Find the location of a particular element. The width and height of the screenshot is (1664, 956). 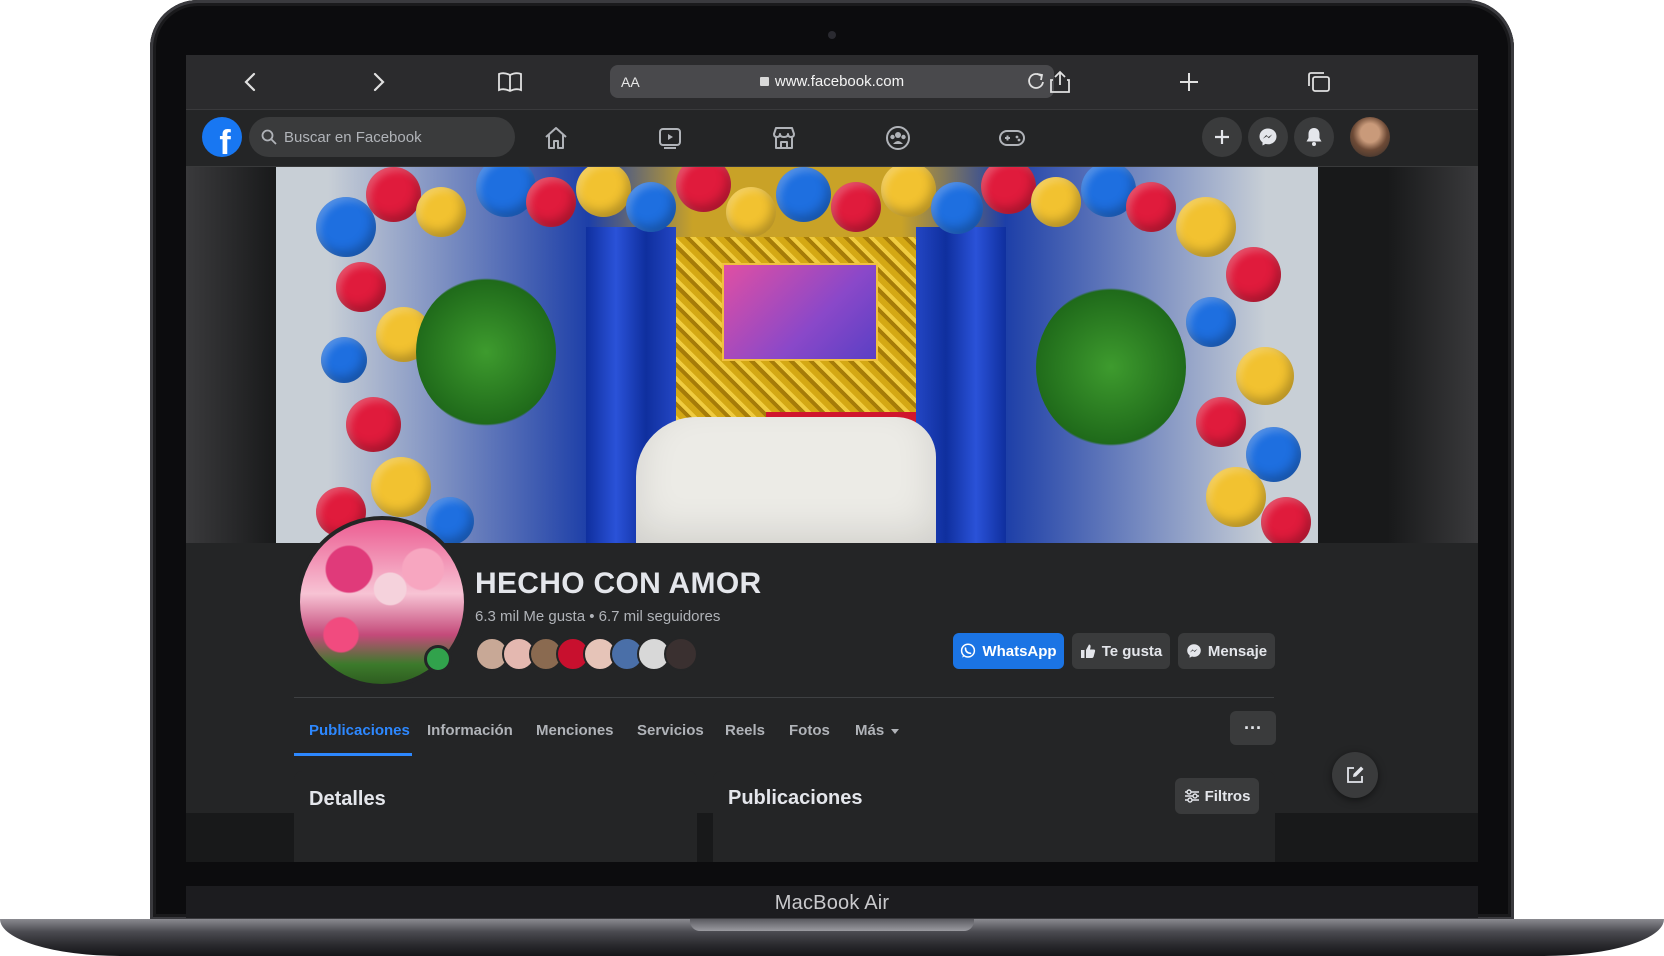

notifications-icon is located at coordinates (1314, 137).